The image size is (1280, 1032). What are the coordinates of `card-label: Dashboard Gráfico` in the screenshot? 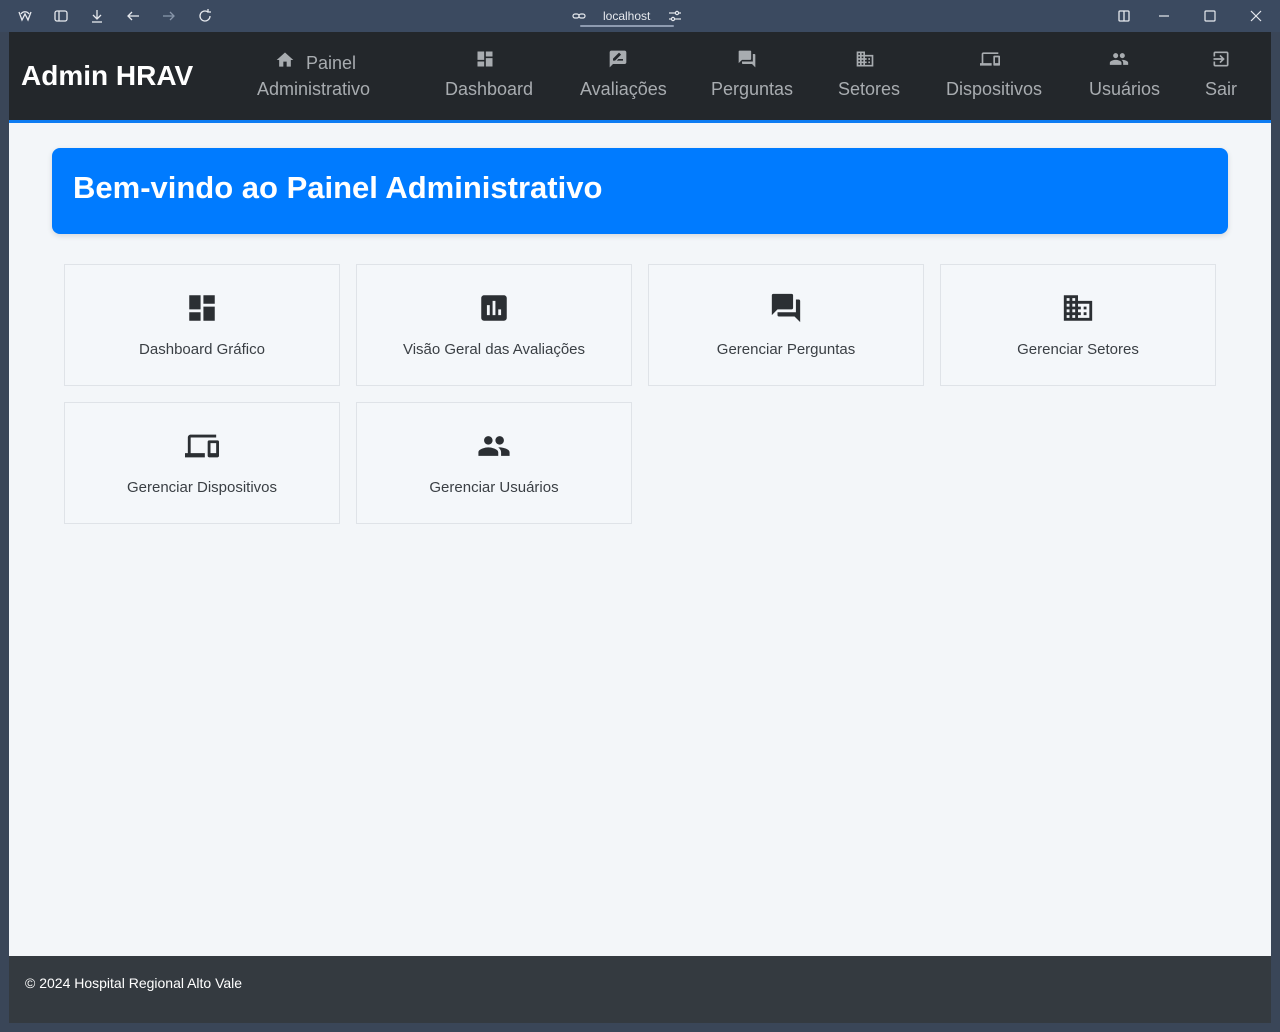 It's located at (202, 349).